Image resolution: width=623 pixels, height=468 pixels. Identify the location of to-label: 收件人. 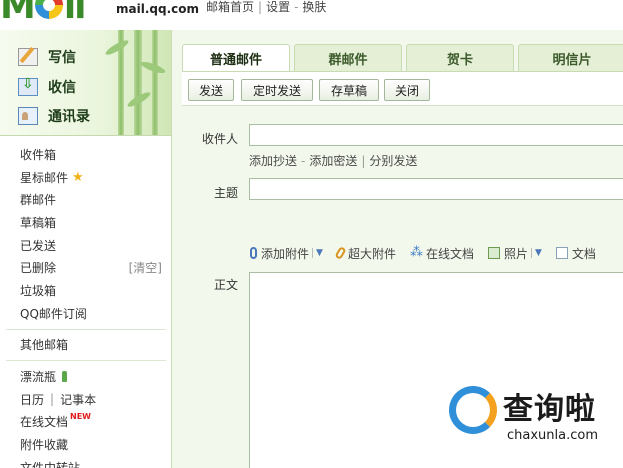
(220, 139).